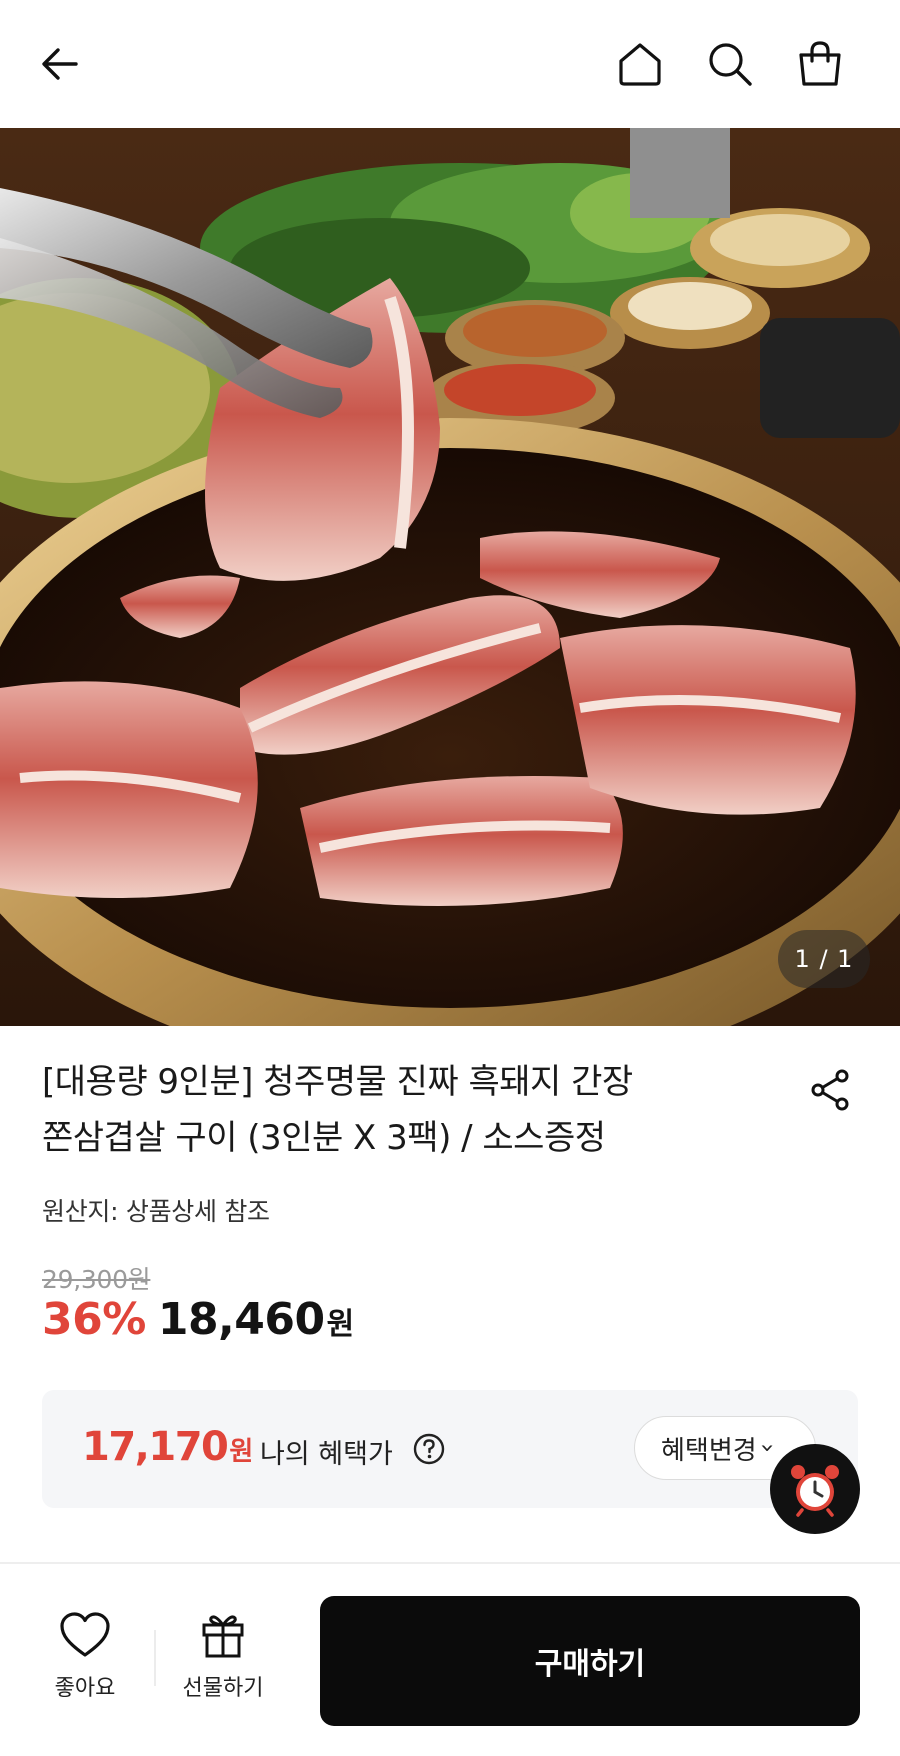  What do you see at coordinates (241, 1452) in the screenshot?
I see `benefit-price-unit: 원` at bounding box center [241, 1452].